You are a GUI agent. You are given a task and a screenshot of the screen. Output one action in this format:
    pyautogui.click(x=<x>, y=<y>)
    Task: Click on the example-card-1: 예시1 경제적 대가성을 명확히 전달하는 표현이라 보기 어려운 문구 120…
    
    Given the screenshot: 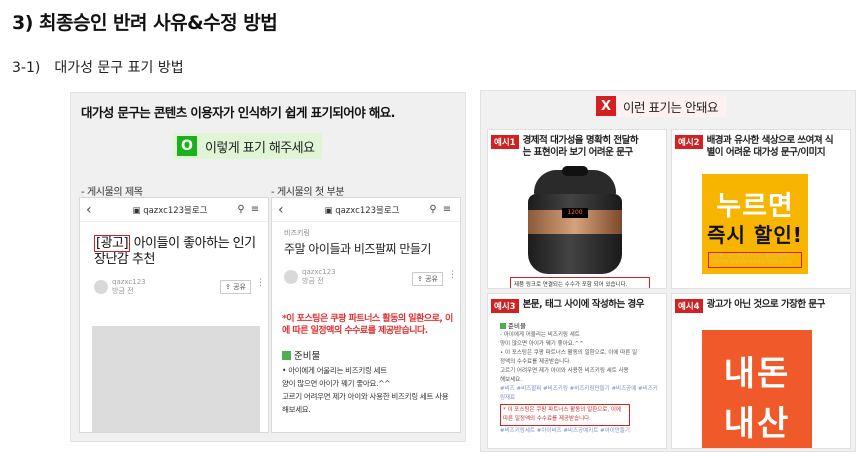 What is the action you would take?
    pyautogui.click(x=577, y=209)
    